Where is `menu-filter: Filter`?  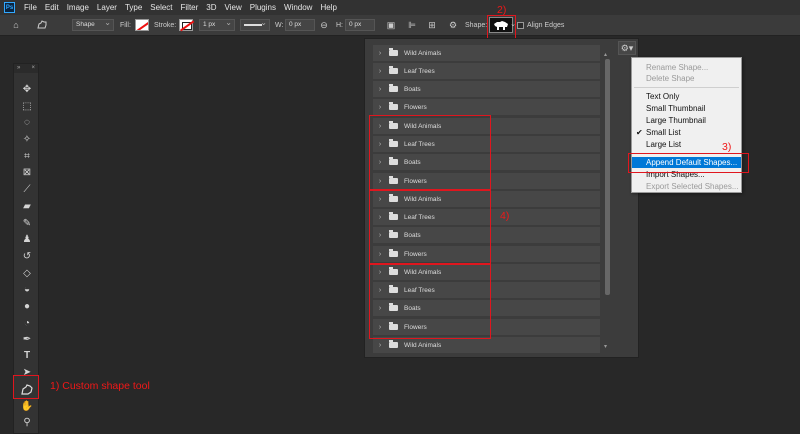
menu-filter: Filter is located at coordinates (190, 7).